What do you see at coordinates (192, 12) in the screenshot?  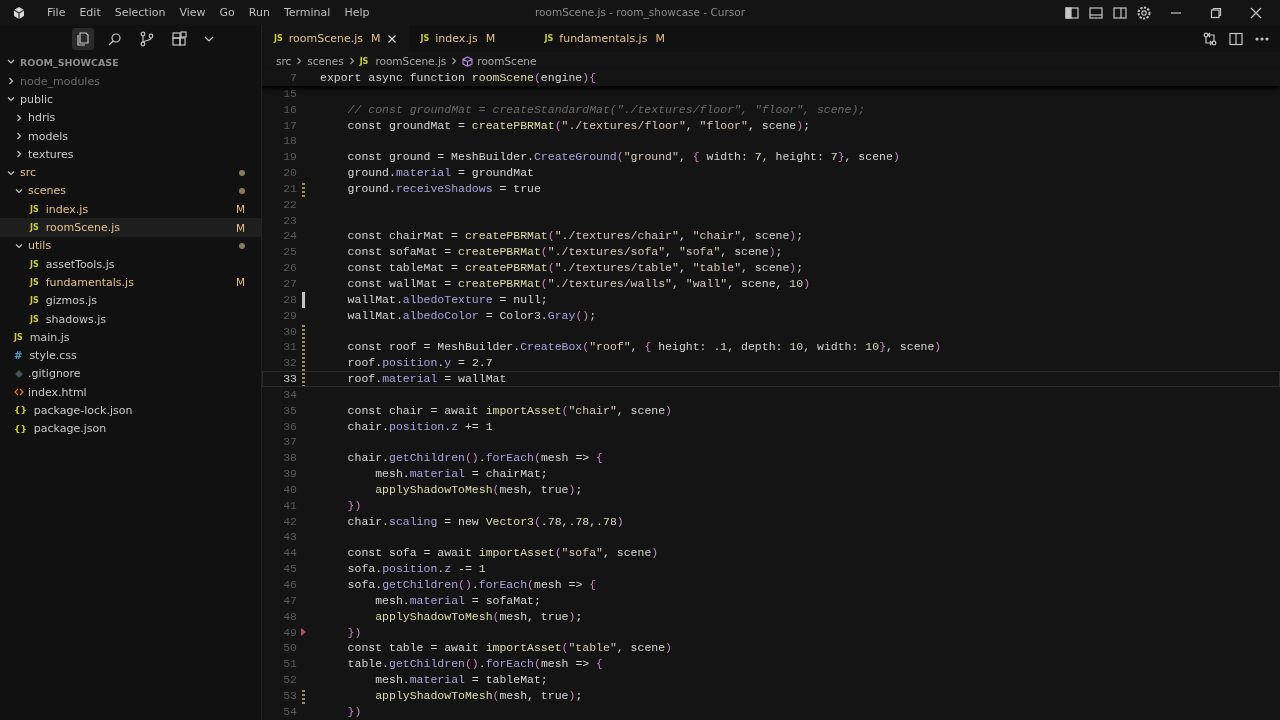 I see `menu-item: View` at bounding box center [192, 12].